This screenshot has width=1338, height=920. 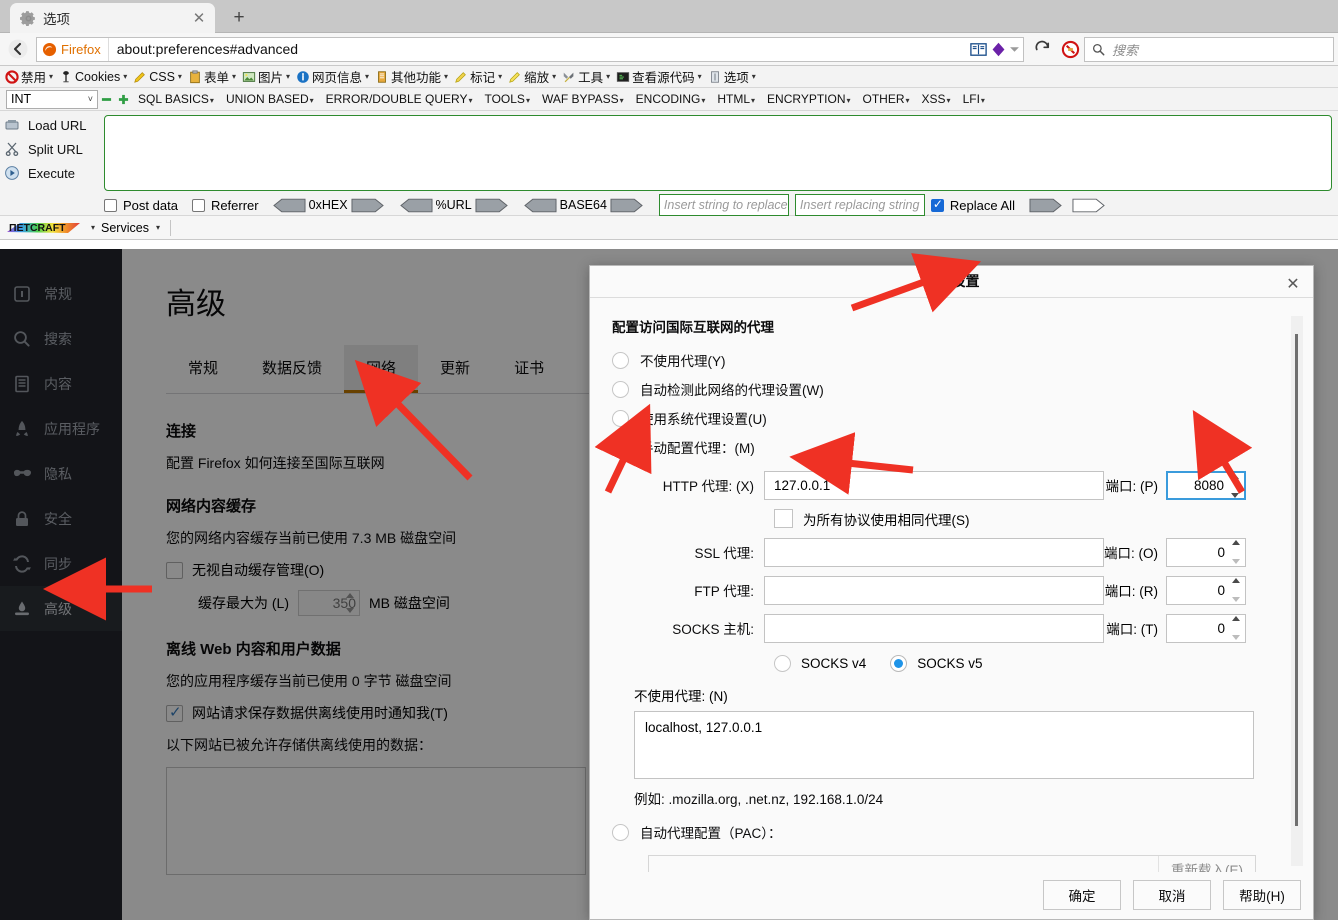 What do you see at coordinates (1082, 895) in the screenshot?
I see `ok-button: 确定` at bounding box center [1082, 895].